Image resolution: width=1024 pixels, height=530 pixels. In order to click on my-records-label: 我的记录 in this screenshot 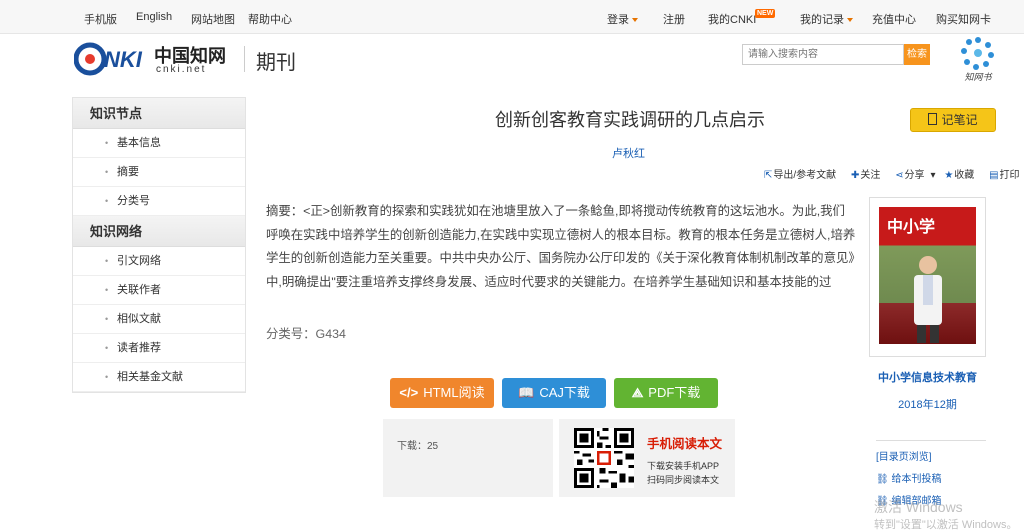, I will do `click(822, 20)`.